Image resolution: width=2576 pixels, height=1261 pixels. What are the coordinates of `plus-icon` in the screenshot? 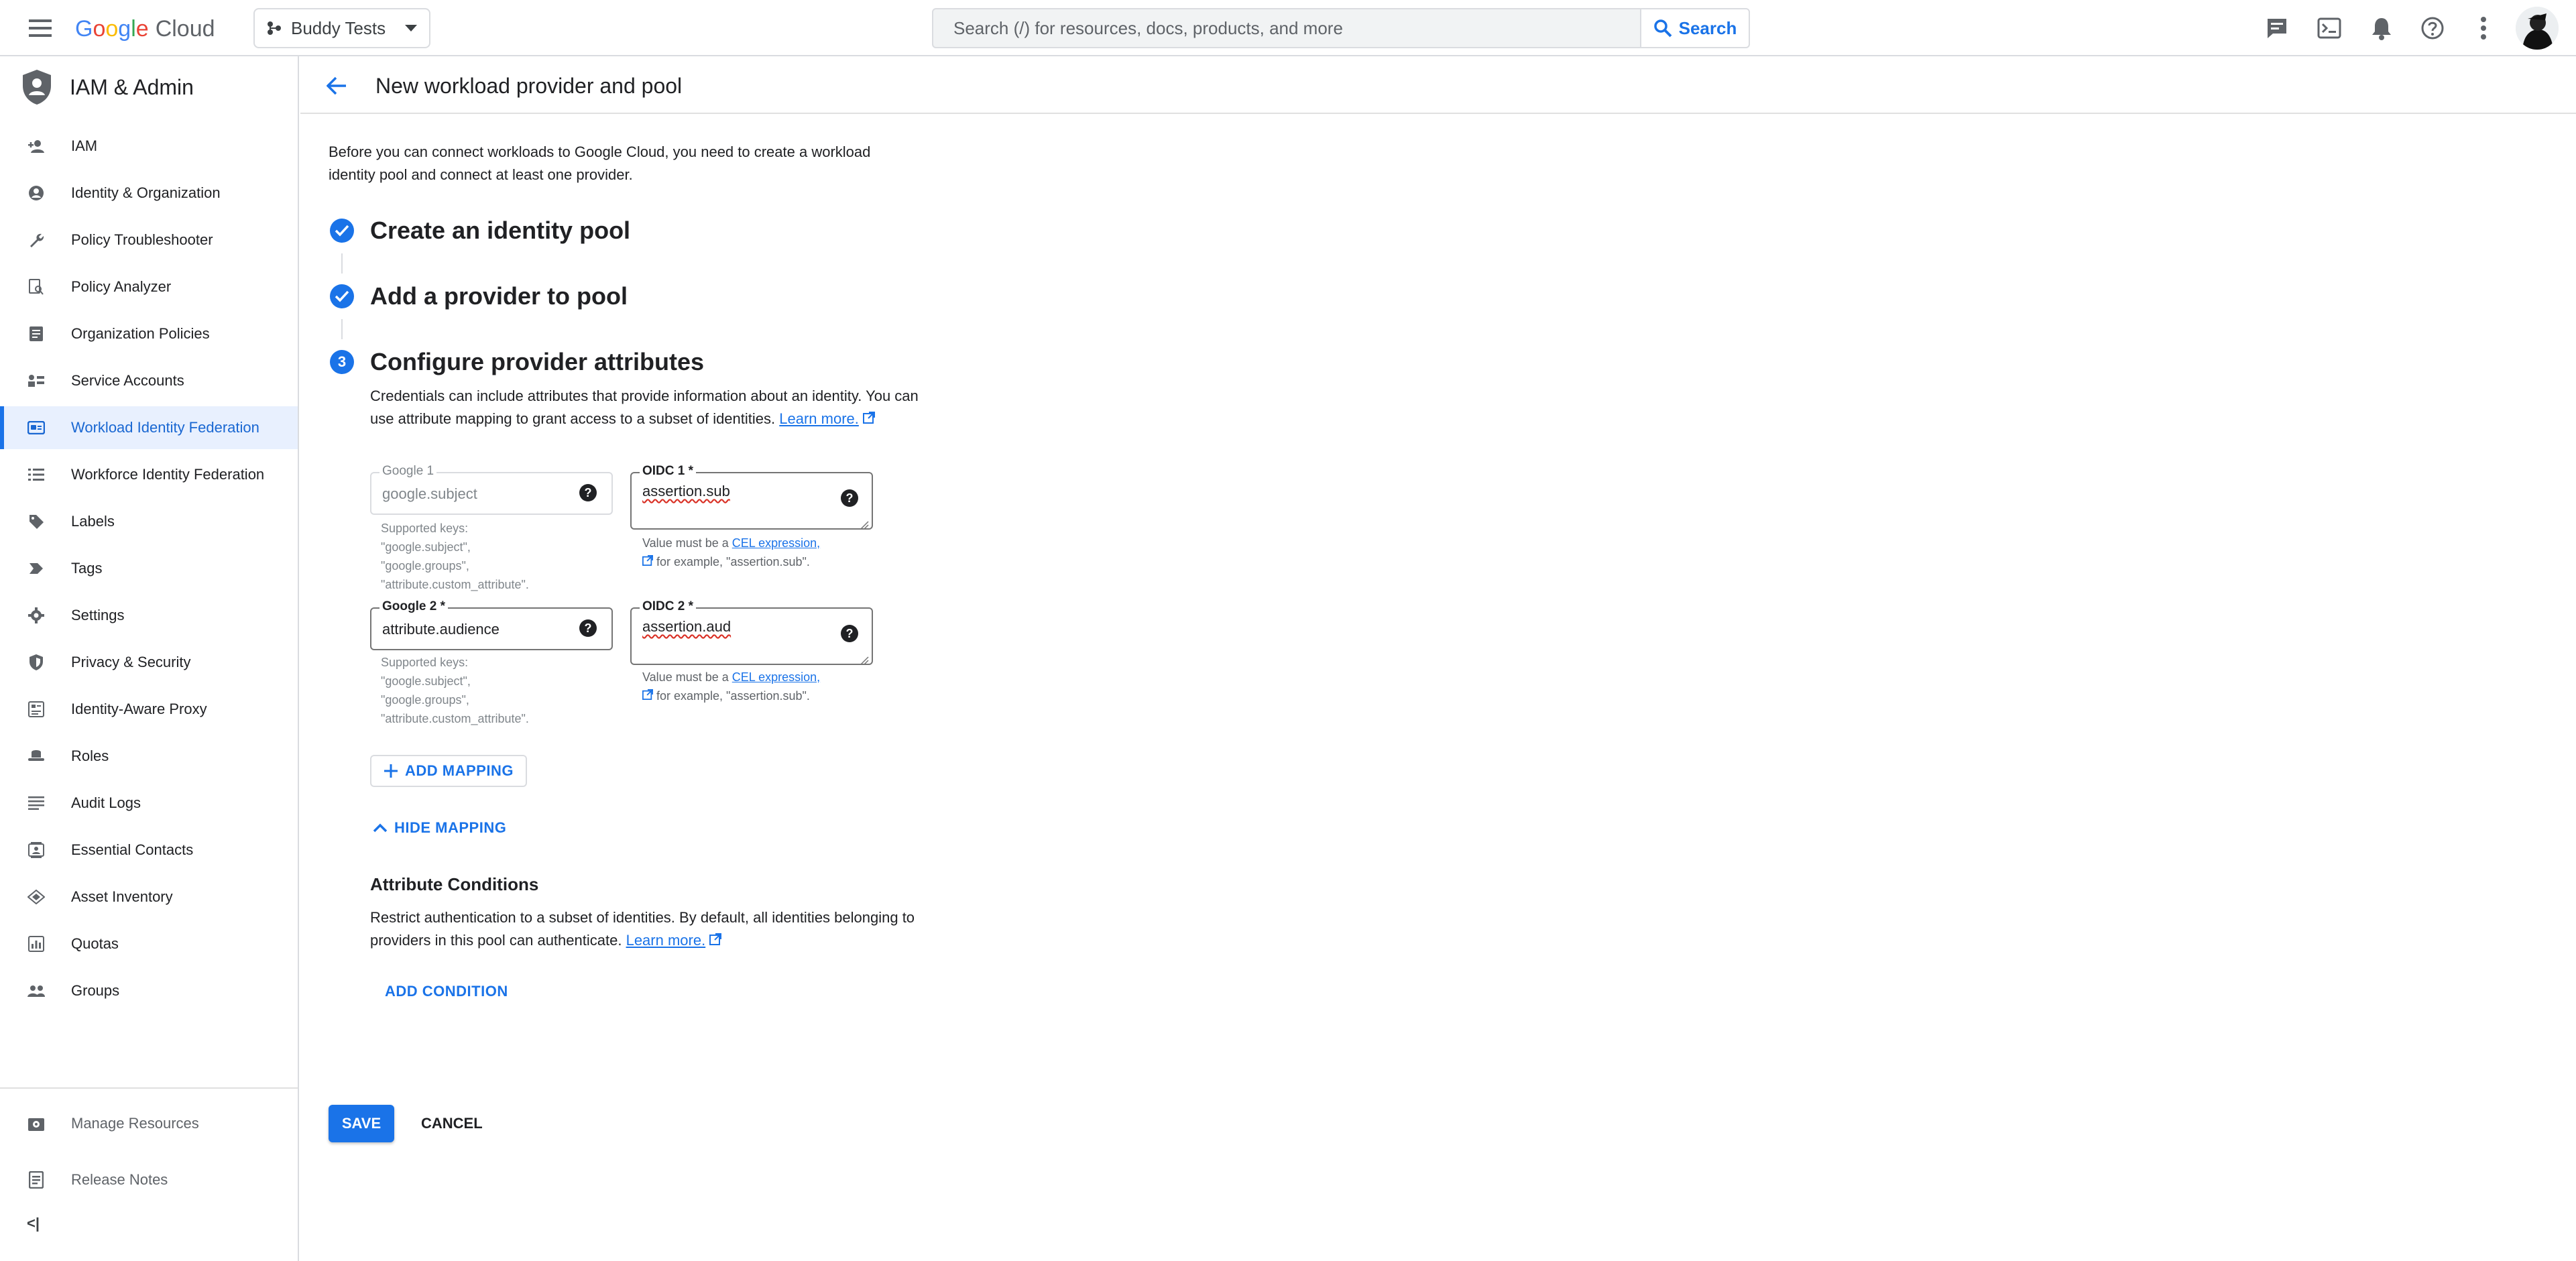 It's located at (391, 771).